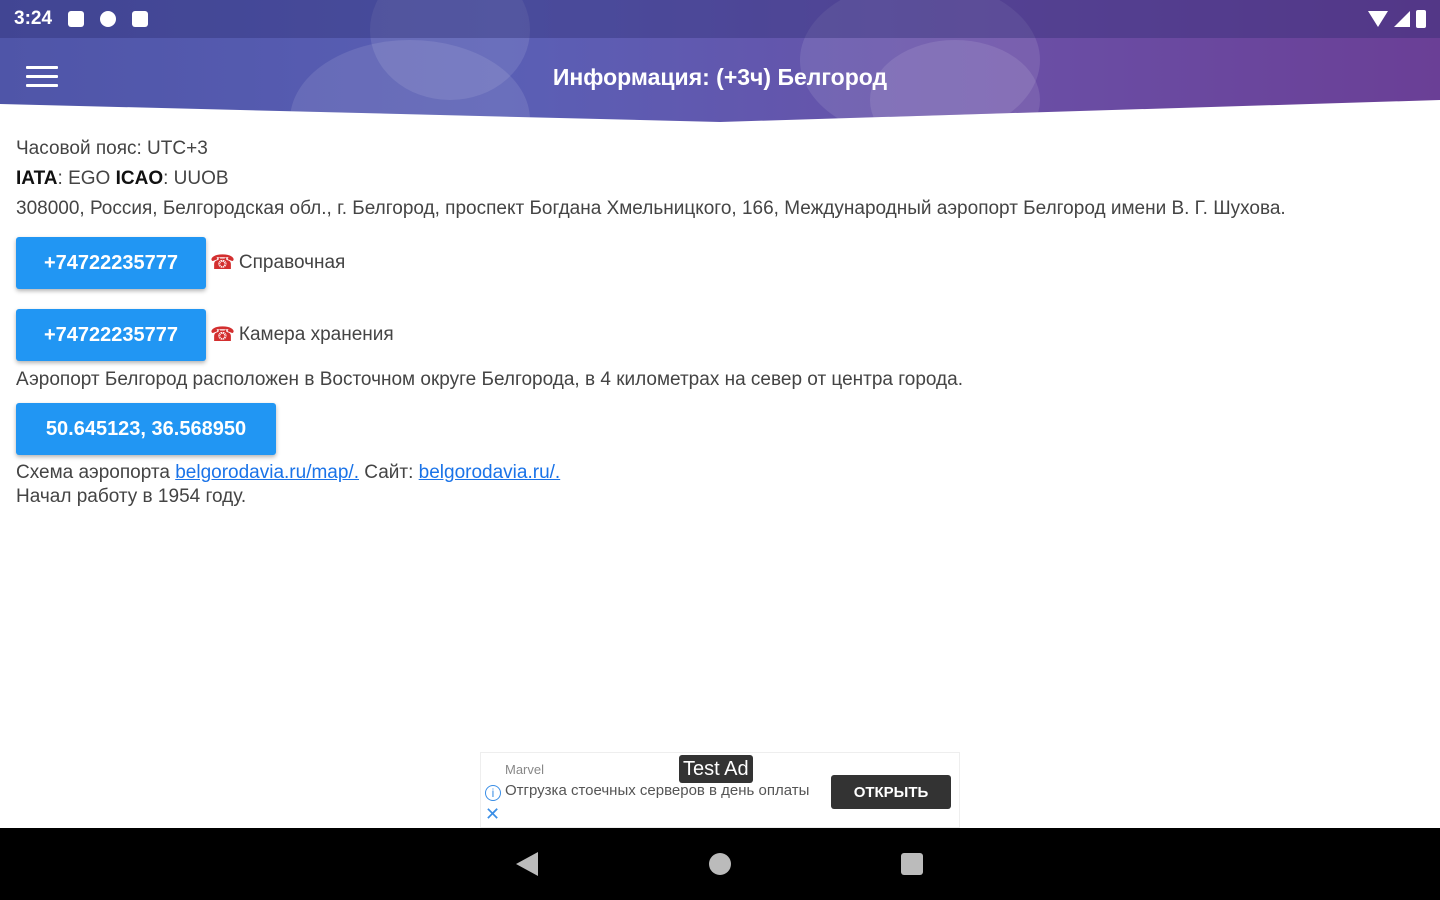 Image resolution: width=1440 pixels, height=900 pixels. Describe the element at coordinates (267, 472) in the screenshot. I see `map-link: belgorodavia.ru/map/.` at that location.